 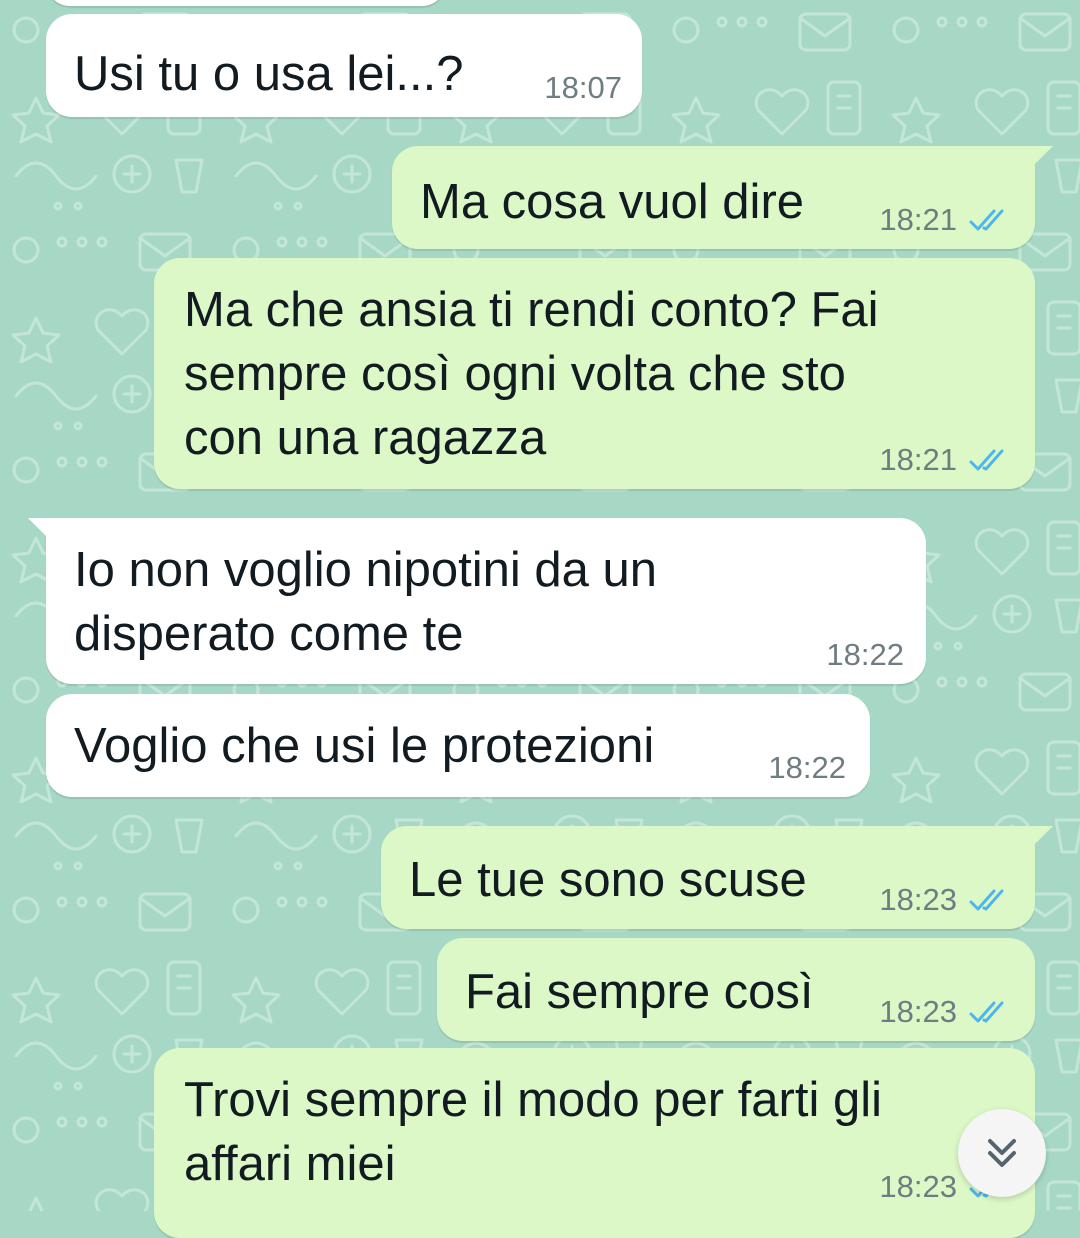 I want to click on outgoing-message: Ma cosa vuol dire 18:21, so click(x=722, y=197).